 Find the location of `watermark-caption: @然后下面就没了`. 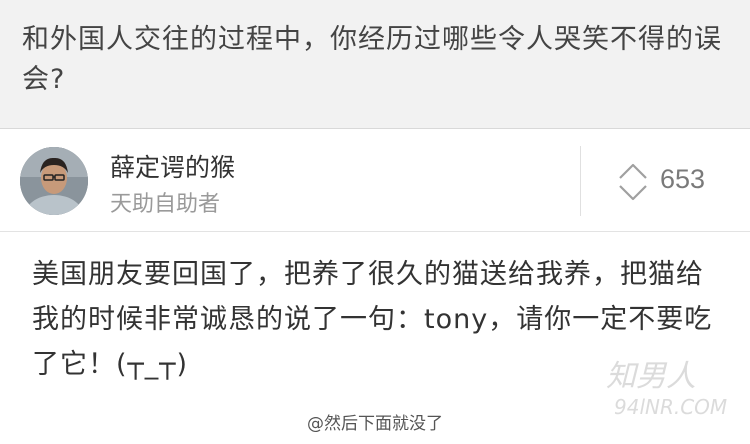

watermark-caption: @然后下面就没了 is located at coordinates (375, 424).